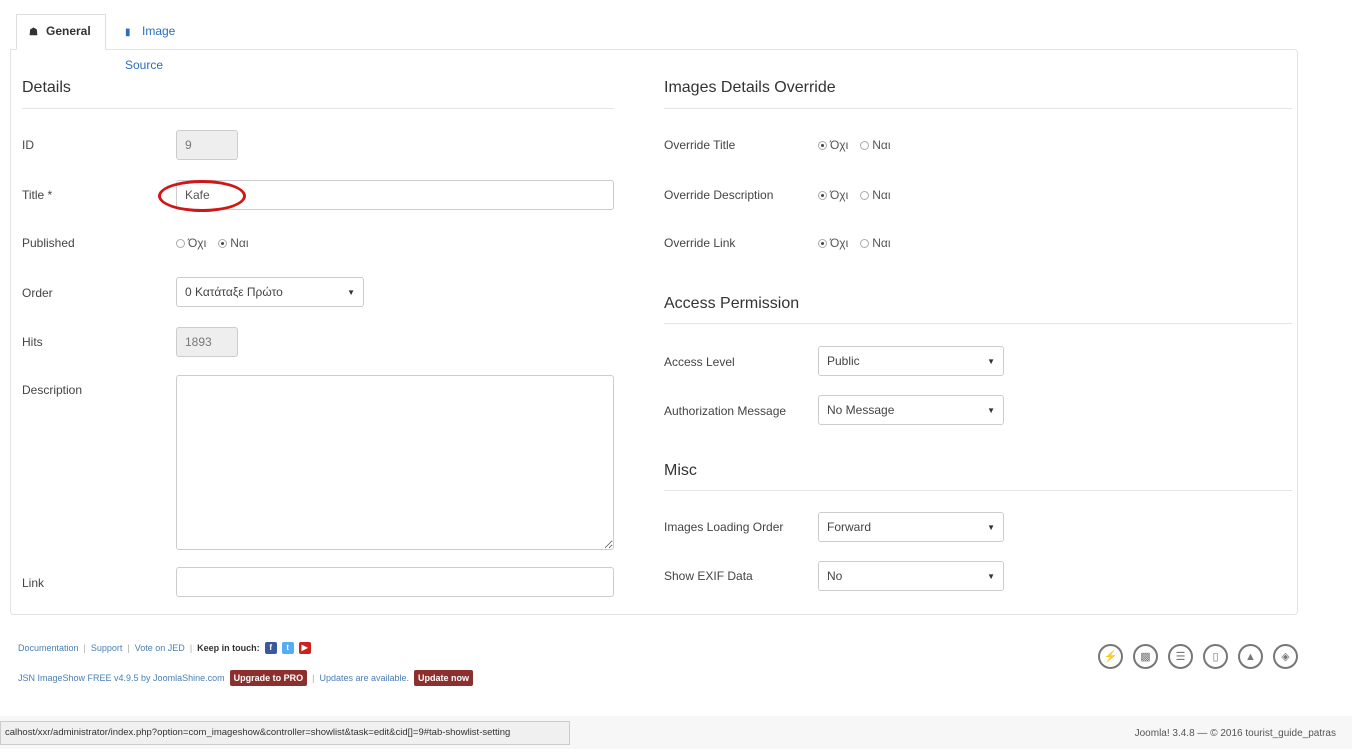 This screenshot has width=1352, height=749. Describe the element at coordinates (857, 243) in the screenshot. I see `override-link-radio-group: Όχι Ναι` at that location.